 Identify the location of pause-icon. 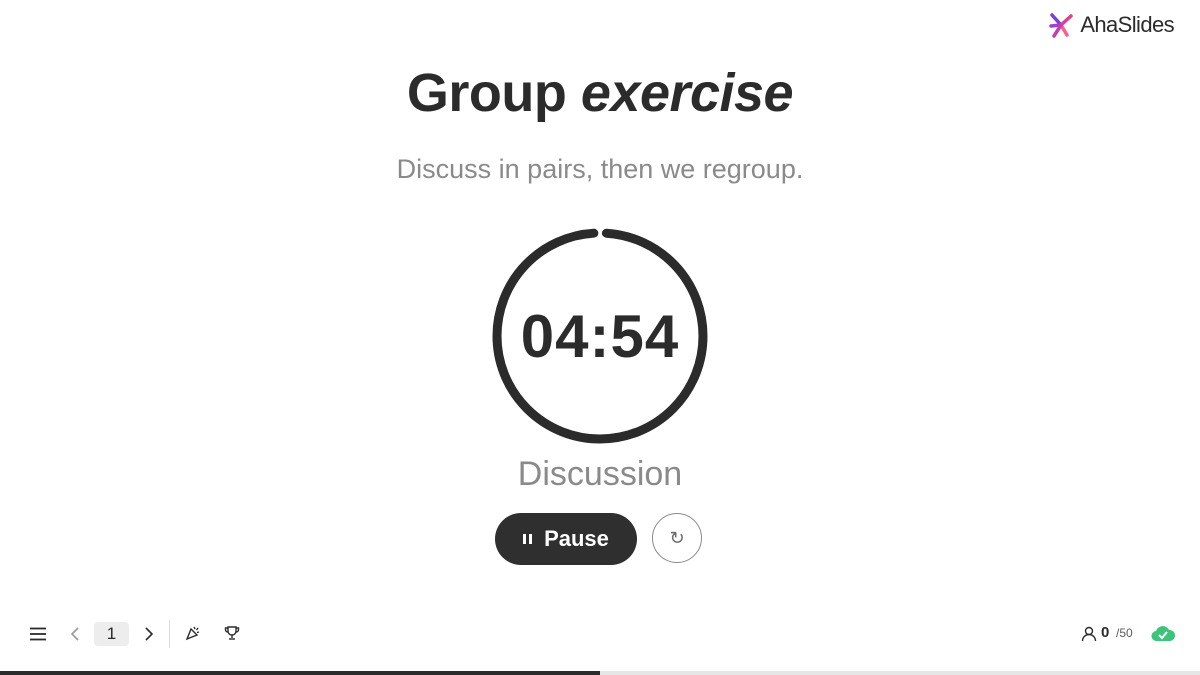
(528, 539).